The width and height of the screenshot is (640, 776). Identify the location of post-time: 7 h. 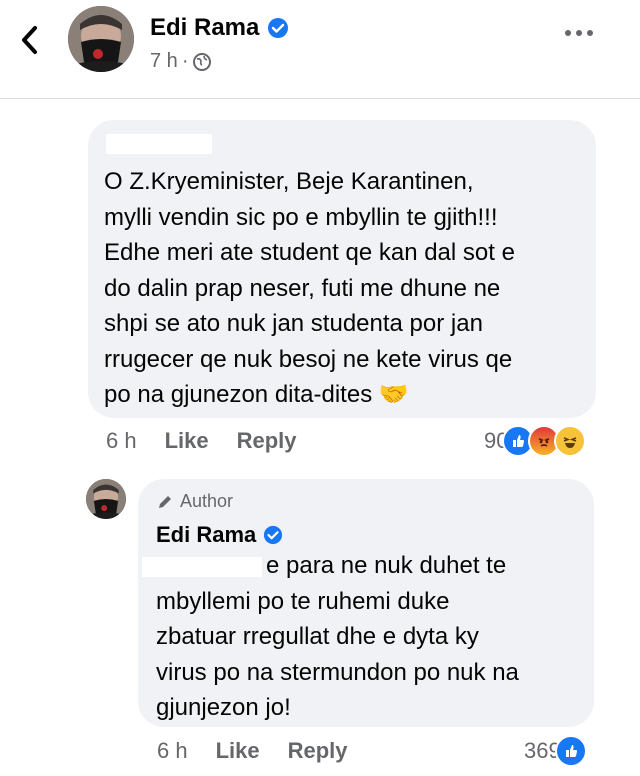
(164, 61).